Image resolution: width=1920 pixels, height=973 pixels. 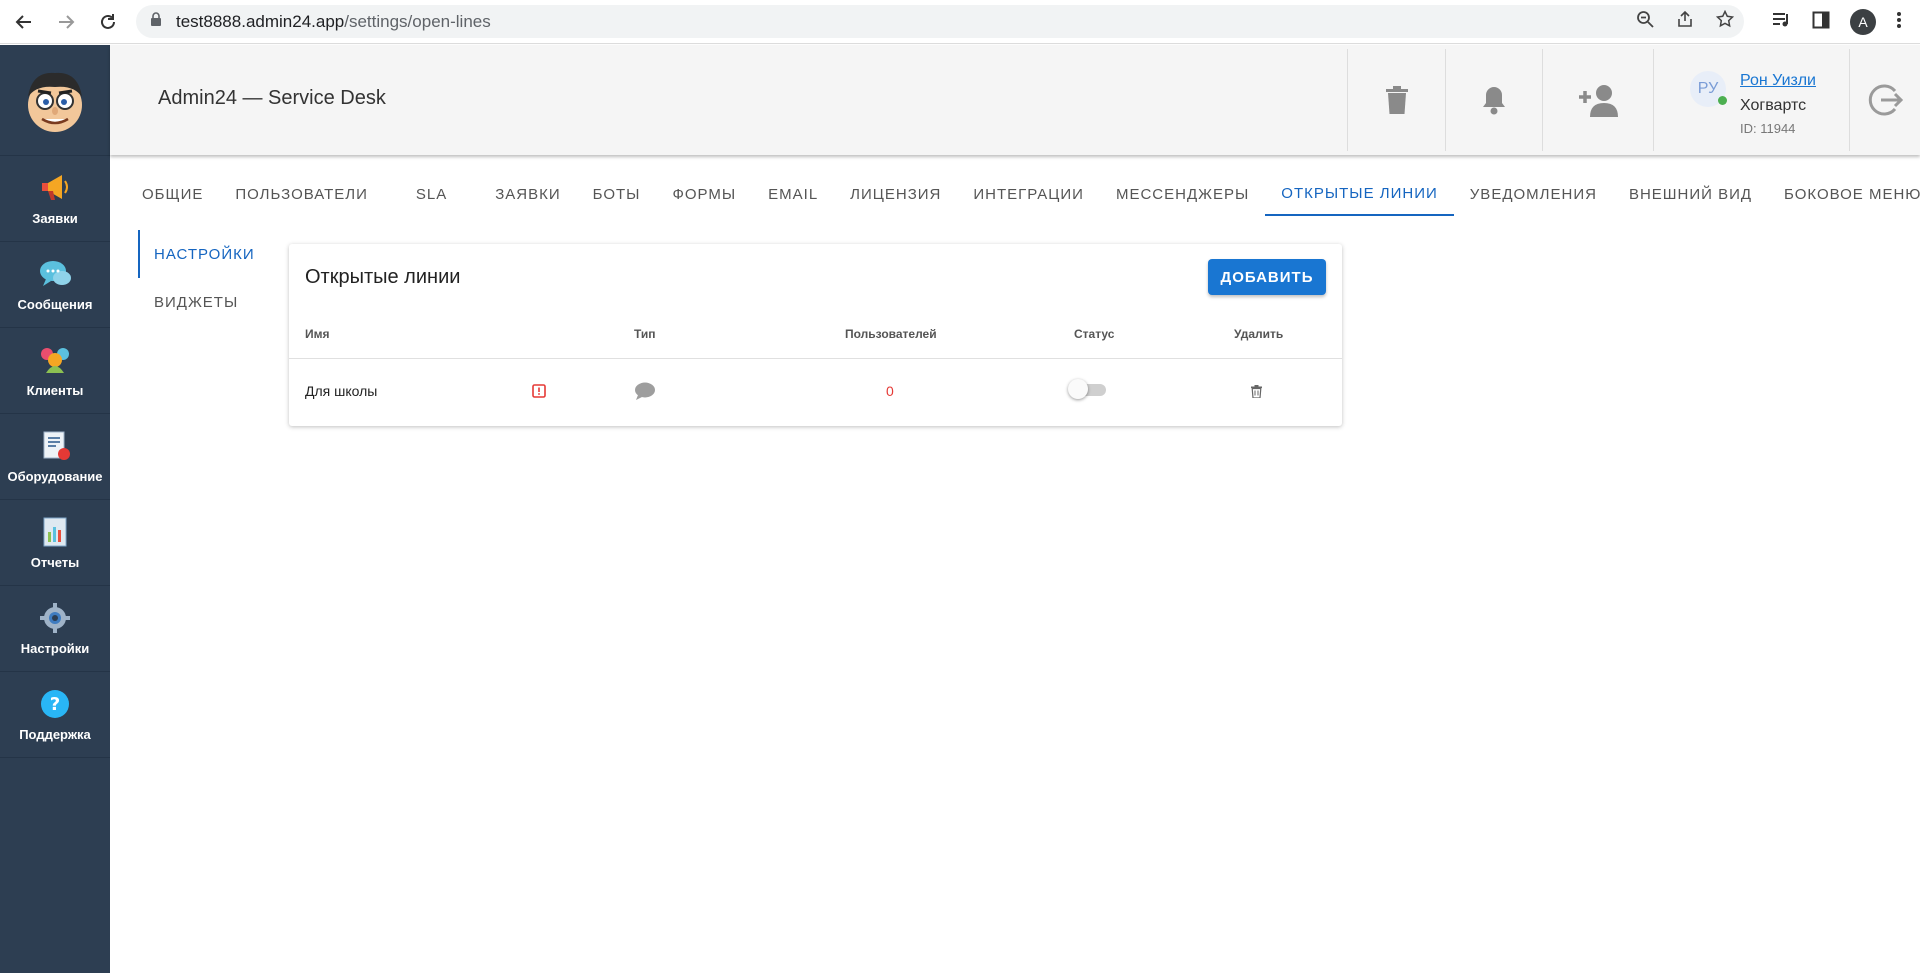 I want to click on logout-button, so click(x=1884, y=100).